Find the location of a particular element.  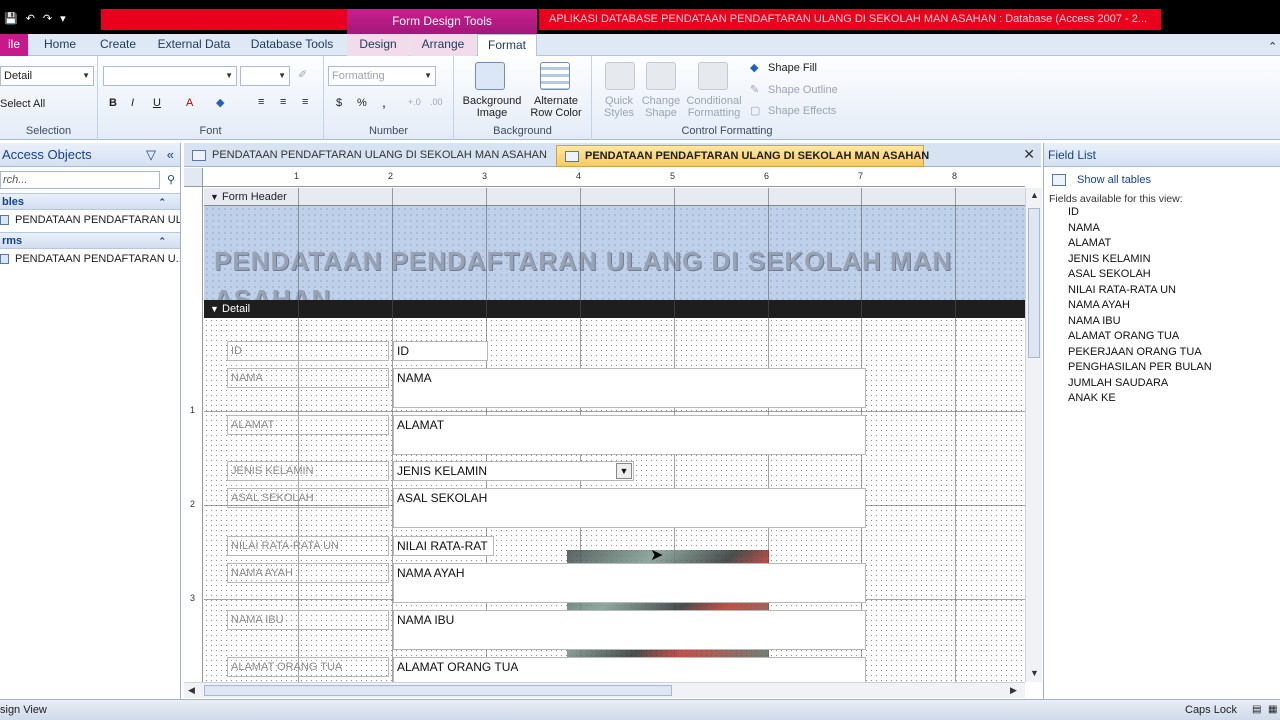

increase-decimals-icon: +.0 is located at coordinates (414, 102).